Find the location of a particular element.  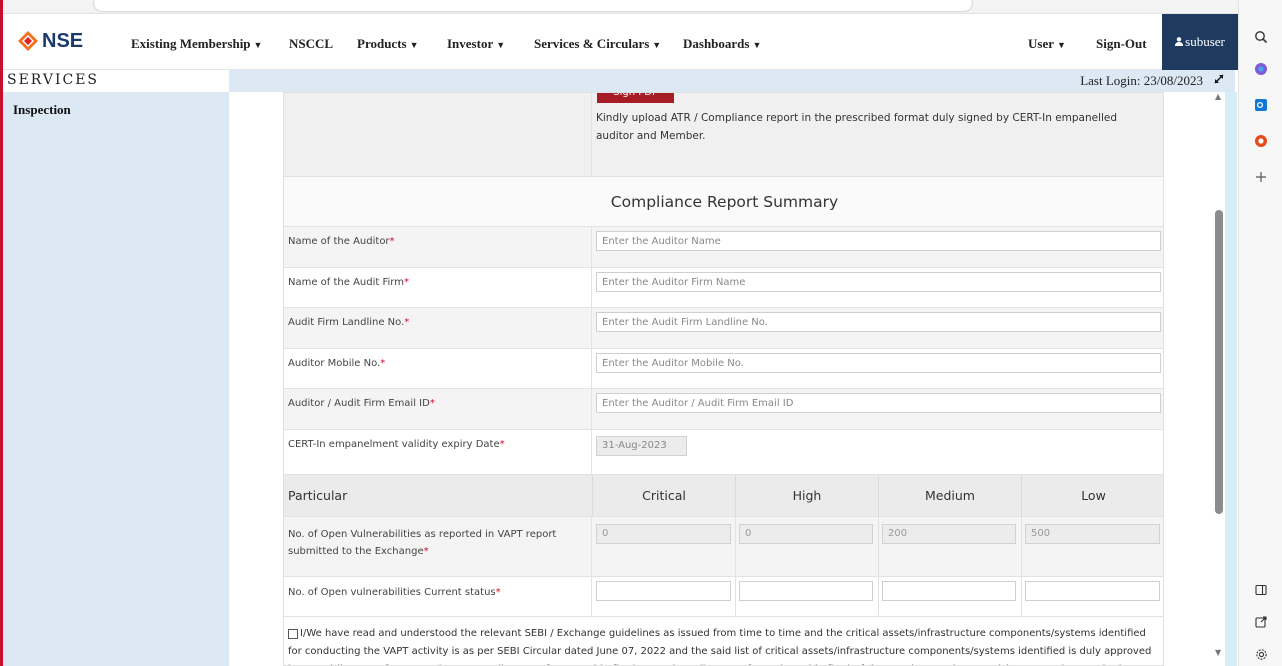

header-low: Low is located at coordinates (1092, 496).